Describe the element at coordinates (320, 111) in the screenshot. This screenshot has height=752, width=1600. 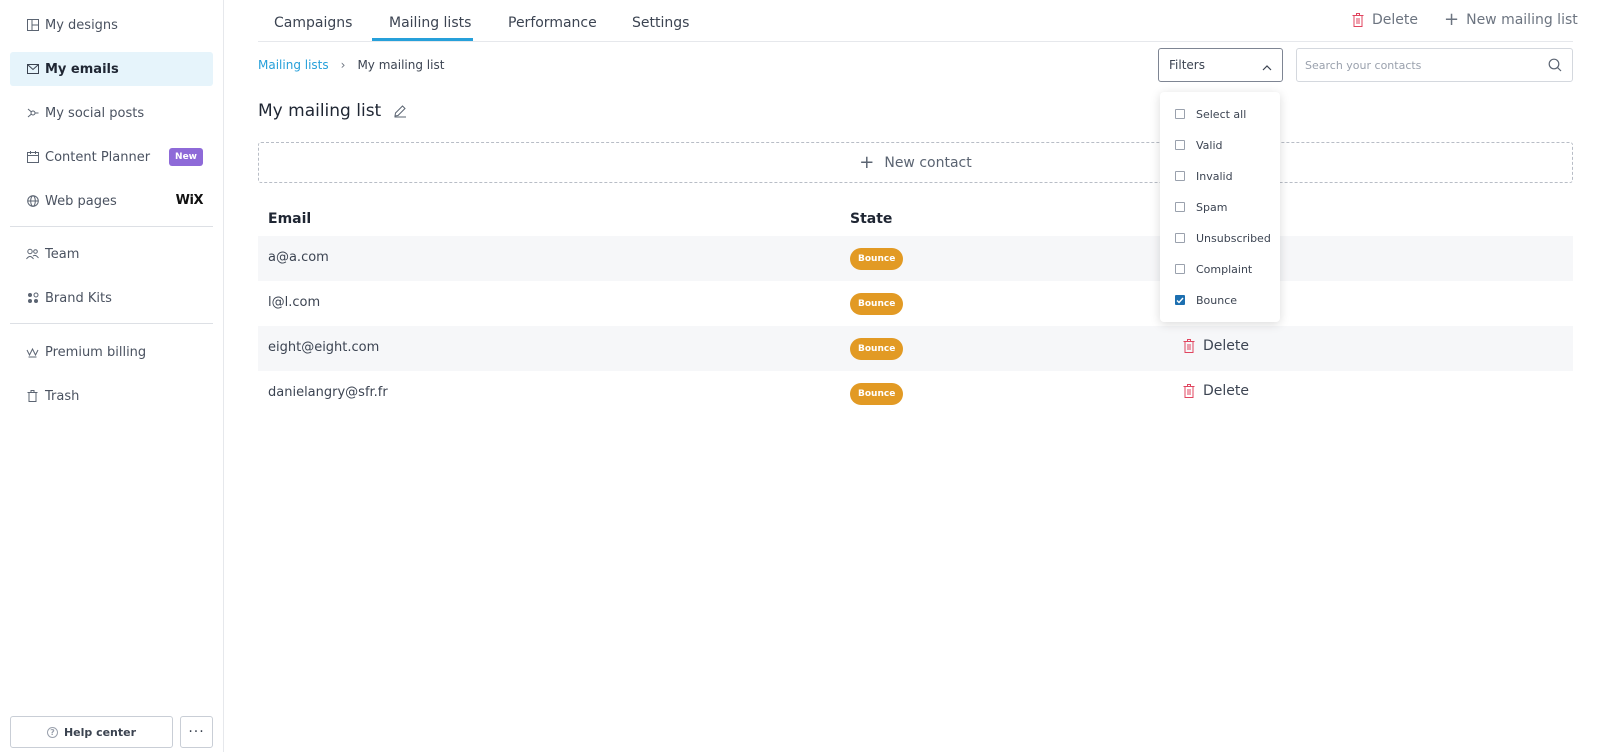
I see `page-title-text: My mailing list` at that location.